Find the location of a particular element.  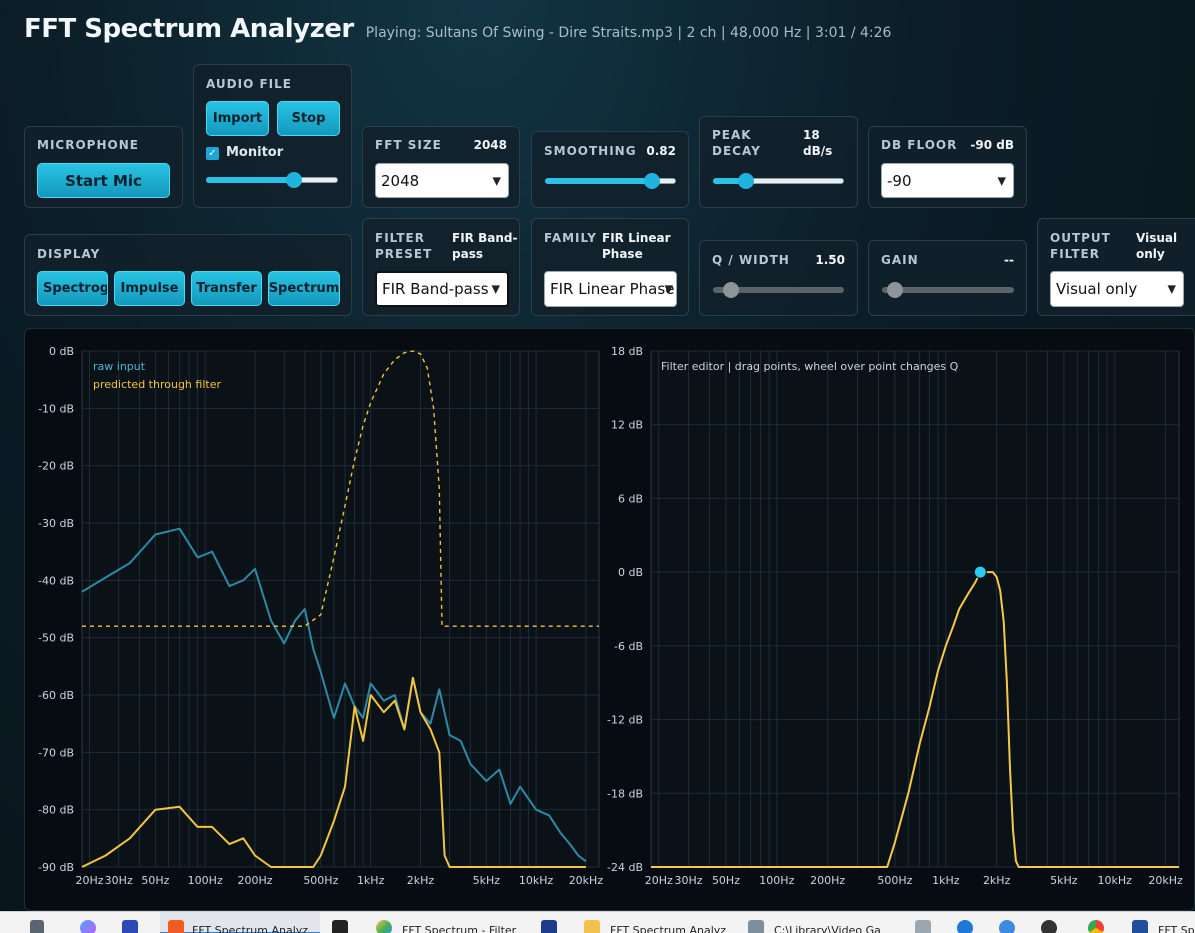

taskbar-item-paint: FFT Spectrum - Filter is located at coordinates (447, 922).